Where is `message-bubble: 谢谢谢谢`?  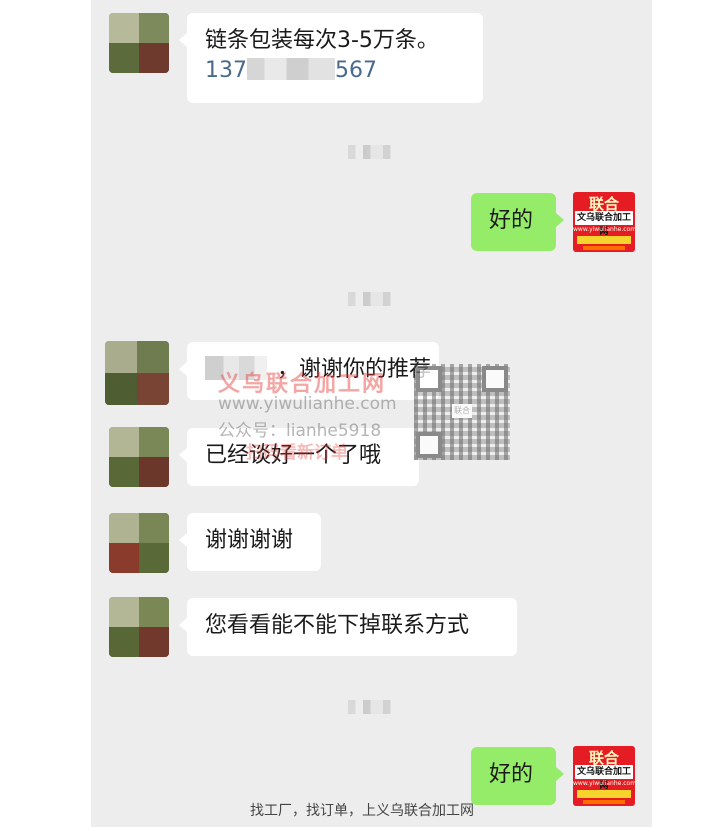 message-bubble: 谢谢谢谢 is located at coordinates (250, 542).